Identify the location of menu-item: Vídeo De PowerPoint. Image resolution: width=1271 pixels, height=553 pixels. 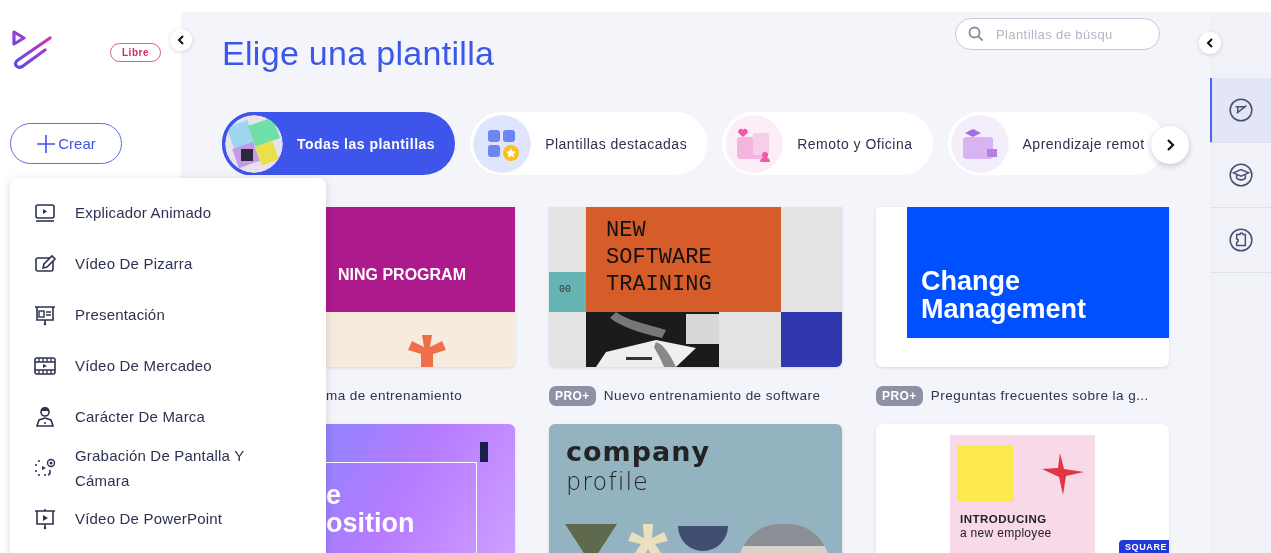
(168, 518).